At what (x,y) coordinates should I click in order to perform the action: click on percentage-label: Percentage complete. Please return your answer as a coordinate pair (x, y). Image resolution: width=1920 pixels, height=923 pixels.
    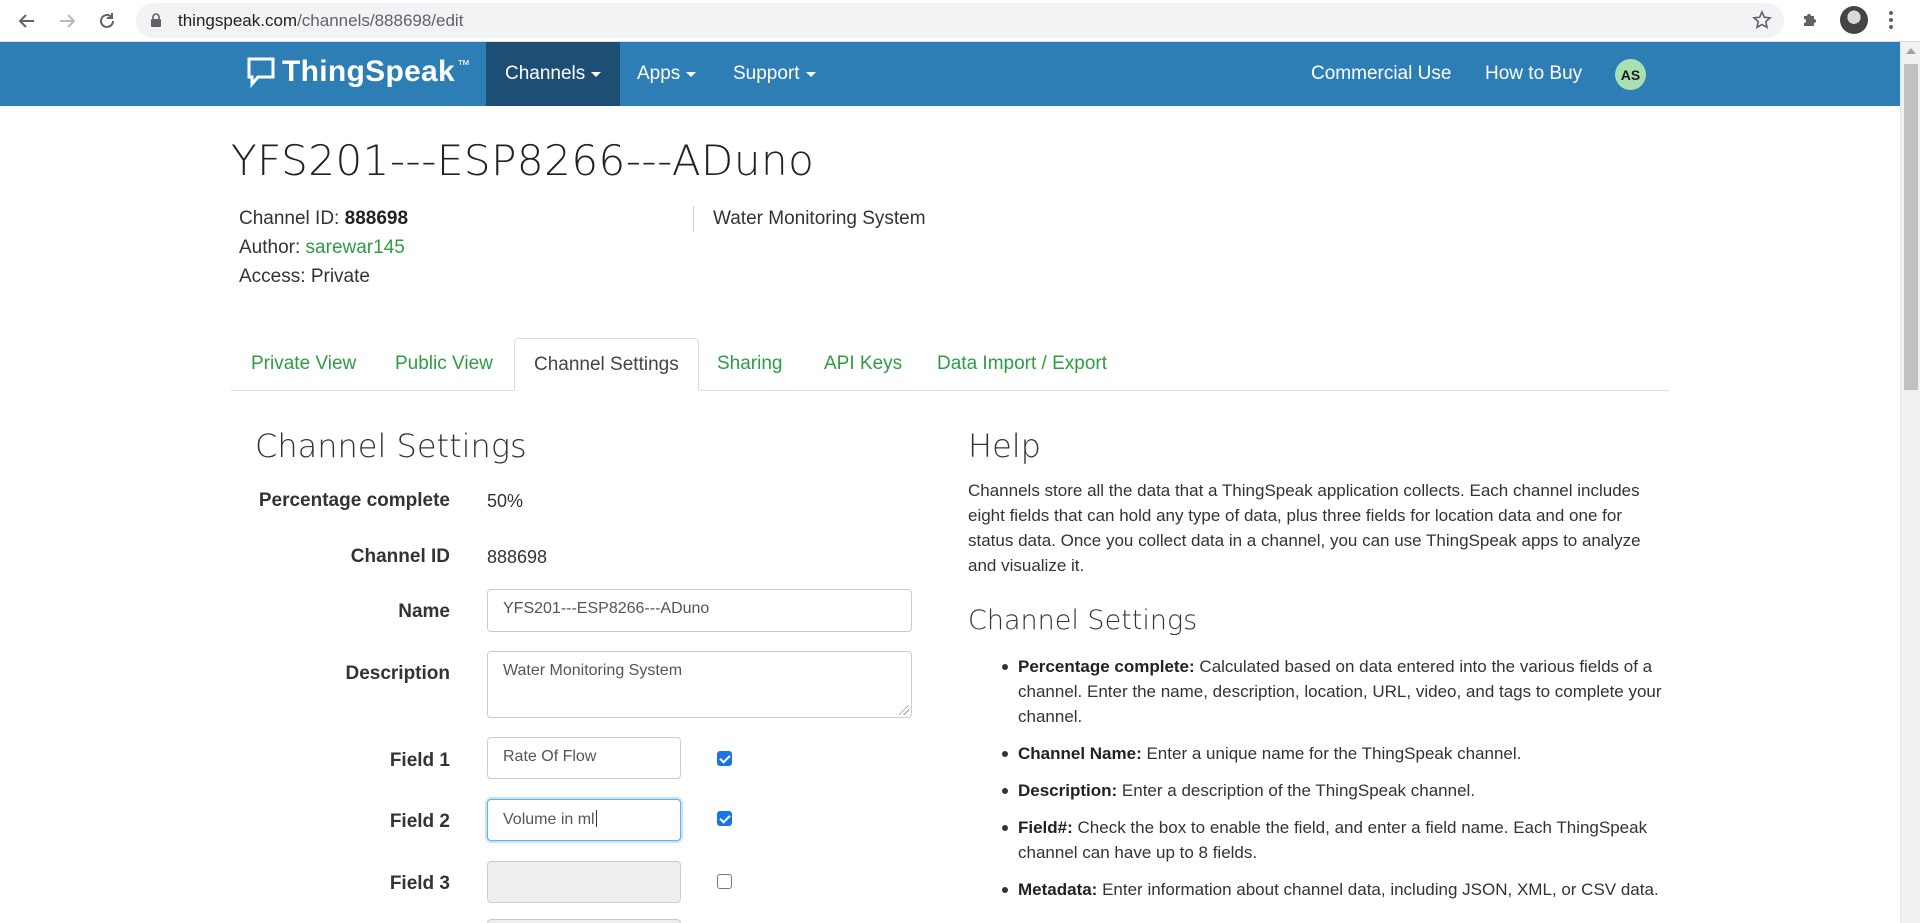
    Looking at the image, I should click on (354, 500).